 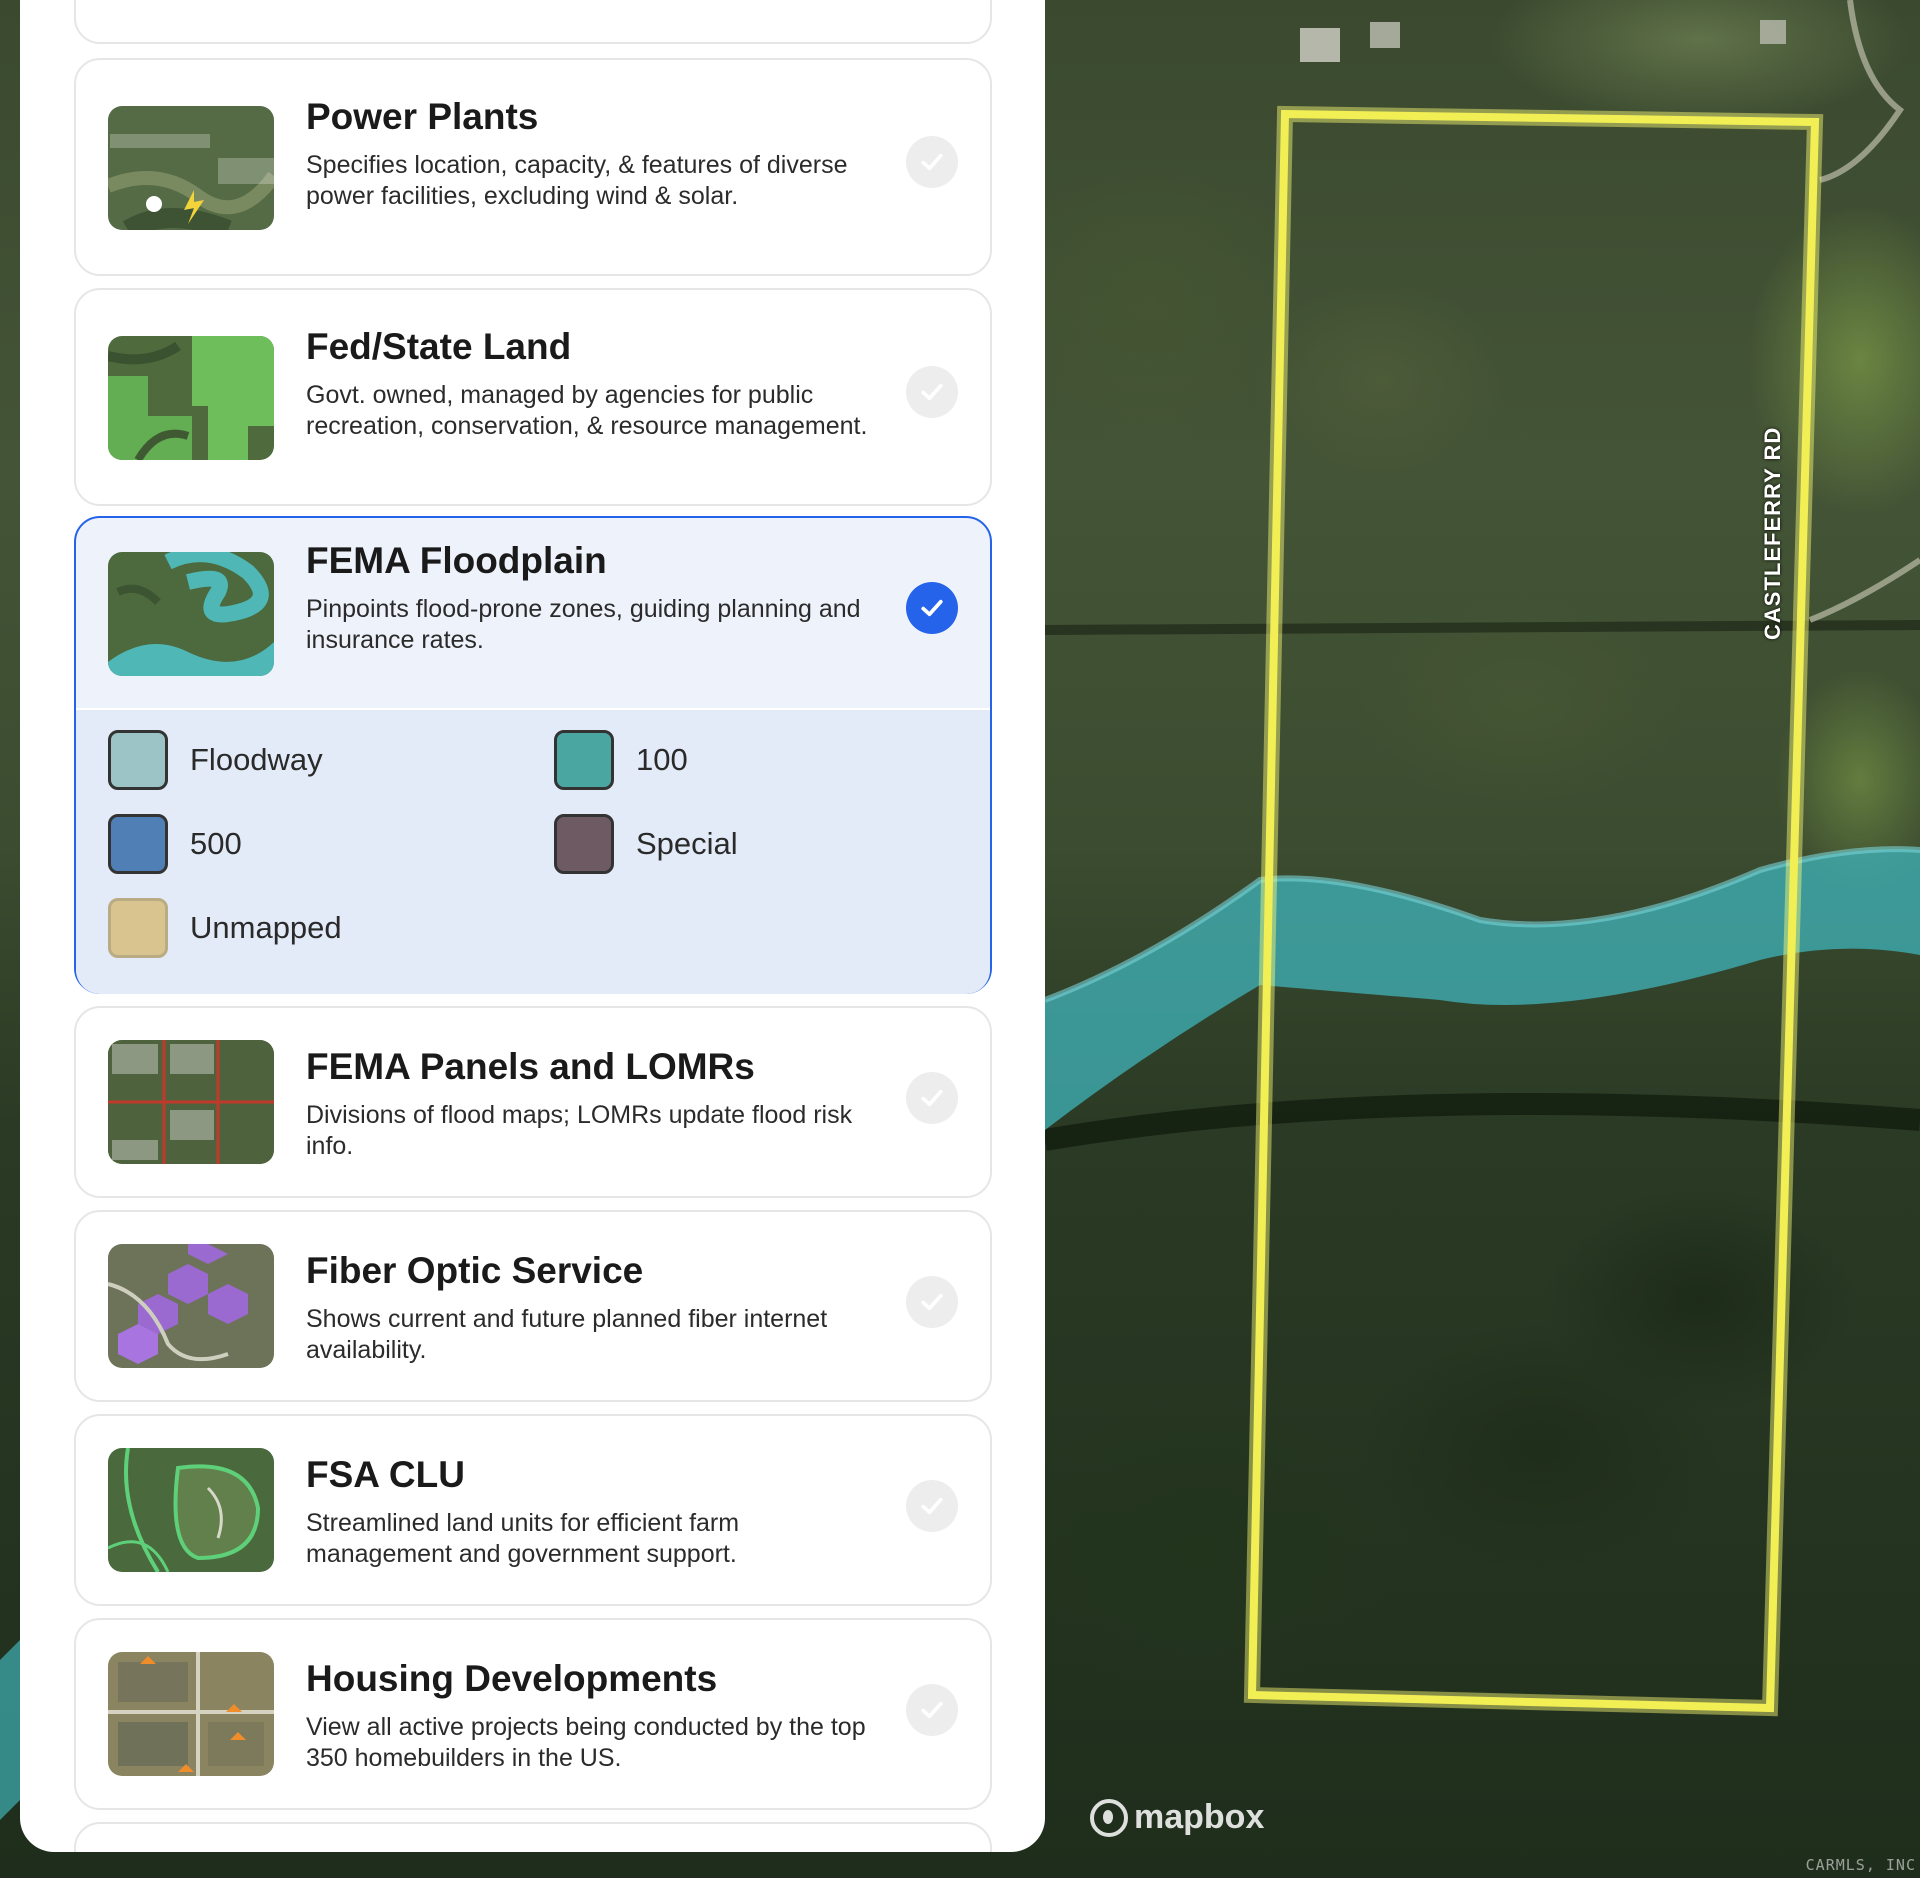 I want to click on layer-toggle-fema-floodplain, so click(x=932, y=608).